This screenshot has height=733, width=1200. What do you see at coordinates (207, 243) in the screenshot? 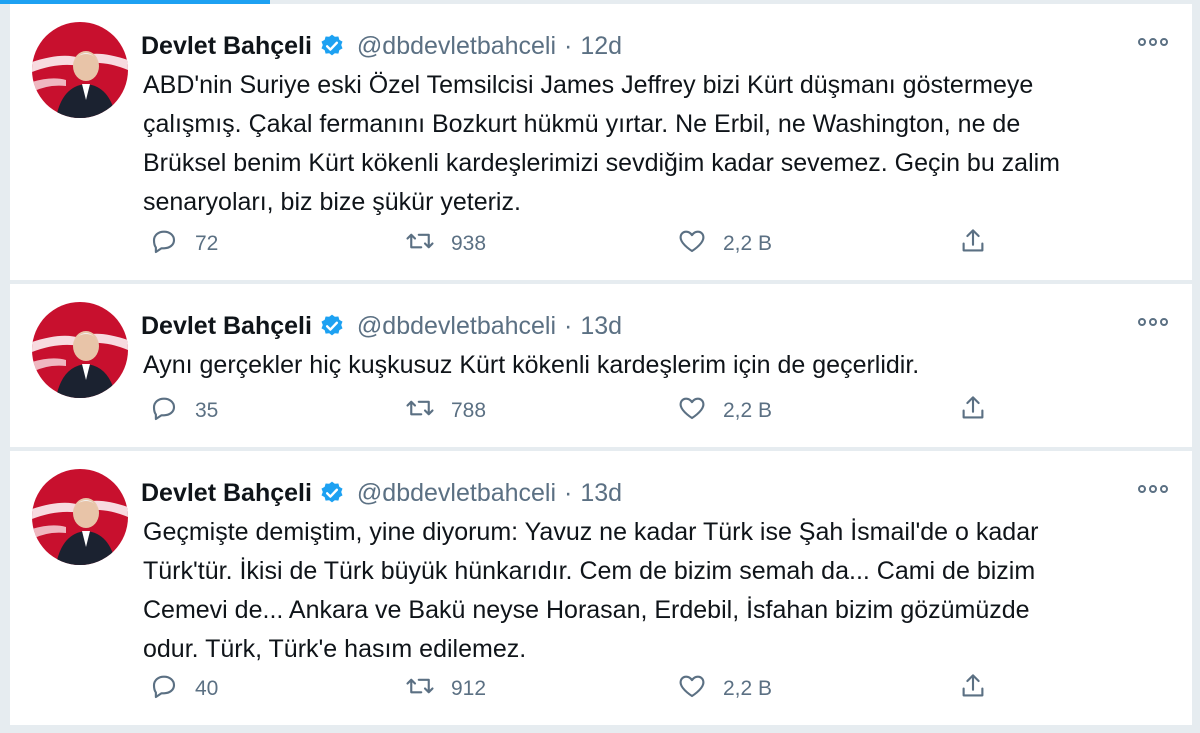
I see `reply-count: 72` at bounding box center [207, 243].